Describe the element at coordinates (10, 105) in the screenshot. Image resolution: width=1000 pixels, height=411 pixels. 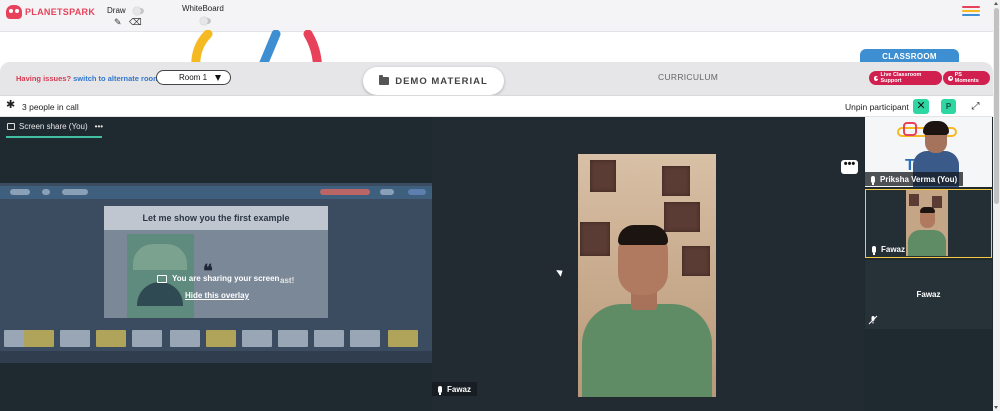
I see `gear-icon: ✱` at that location.